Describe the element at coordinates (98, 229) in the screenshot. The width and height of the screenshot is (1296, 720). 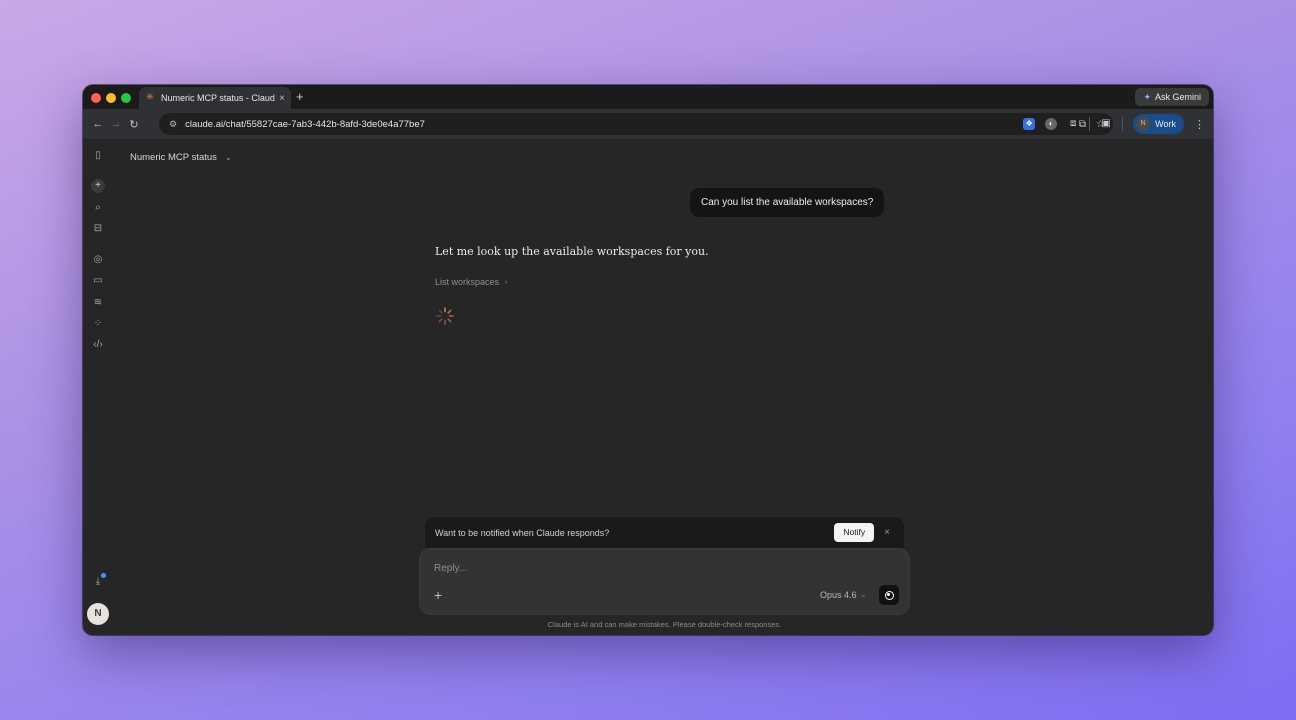
I see `projects-briefcase-icon: ⊟` at that location.